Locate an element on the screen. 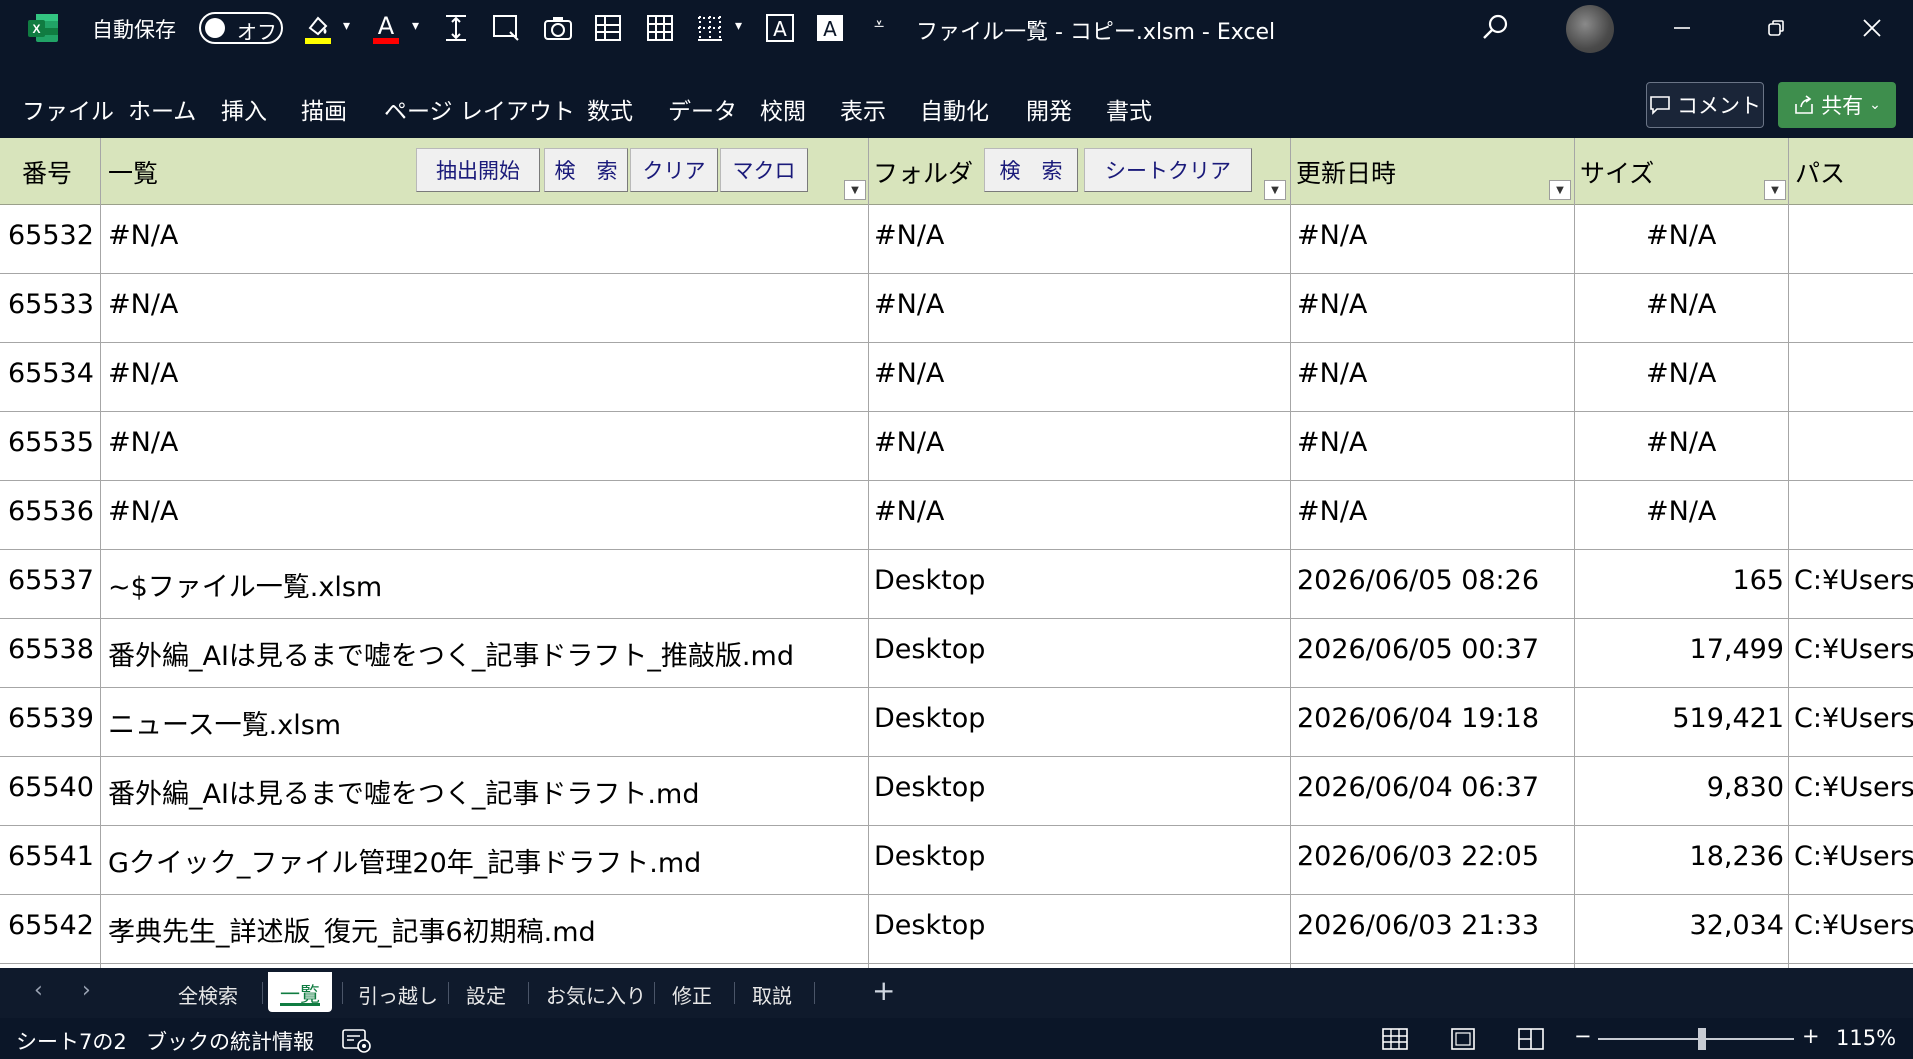  header-folder: フォルダ is located at coordinates (923, 172).